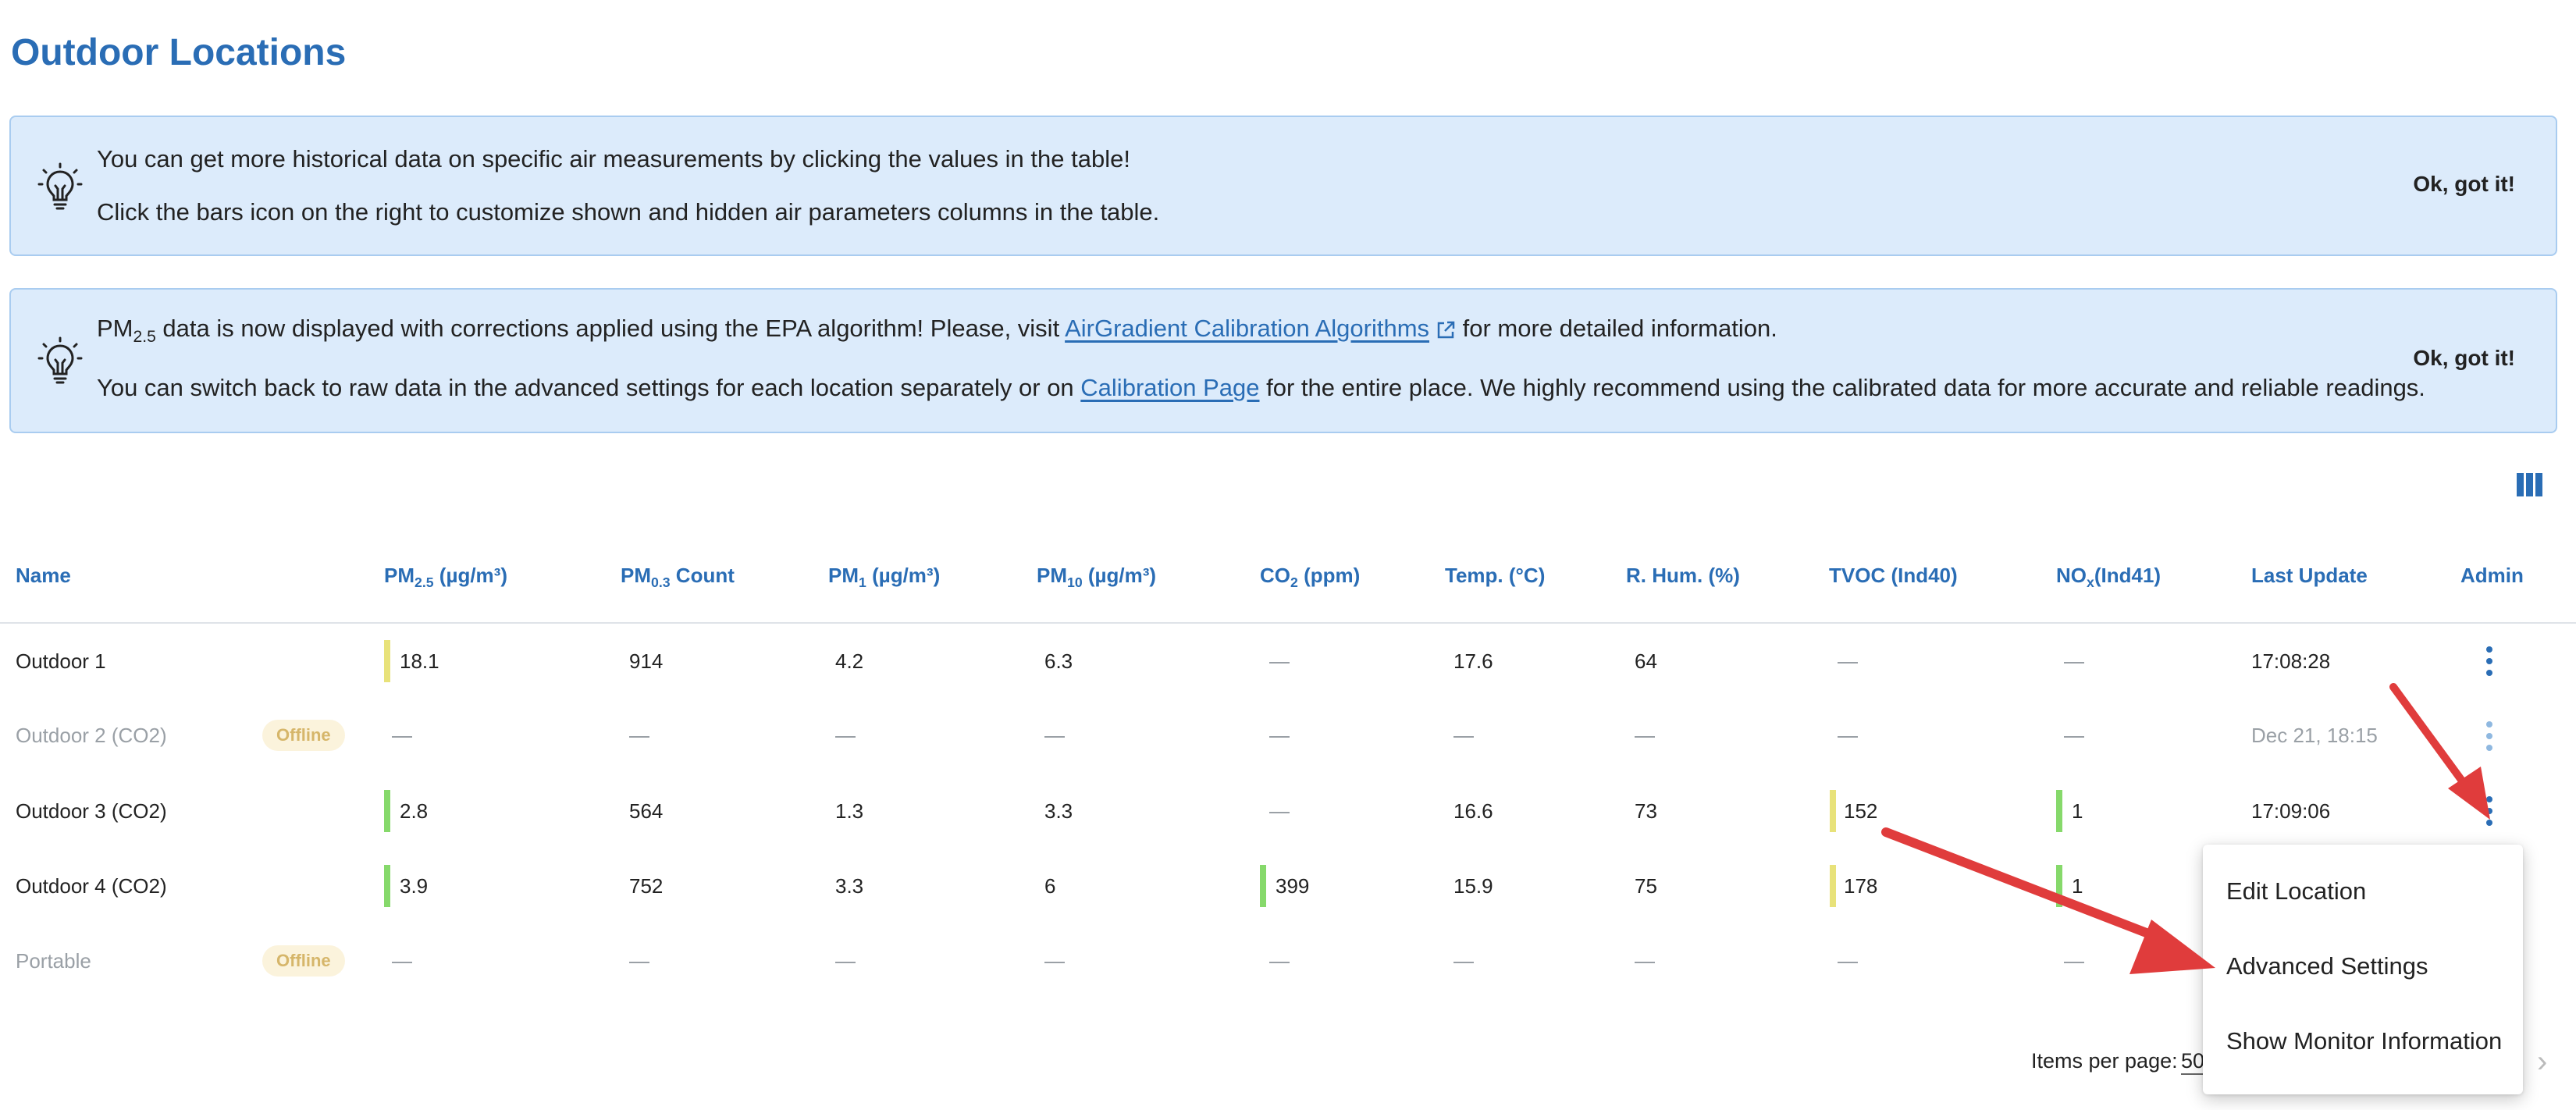 The width and height of the screenshot is (2576, 1110). What do you see at coordinates (1860, 886) in the screenshot?
I see `tvoc-value: 178` at bounding box center [1860, 886].